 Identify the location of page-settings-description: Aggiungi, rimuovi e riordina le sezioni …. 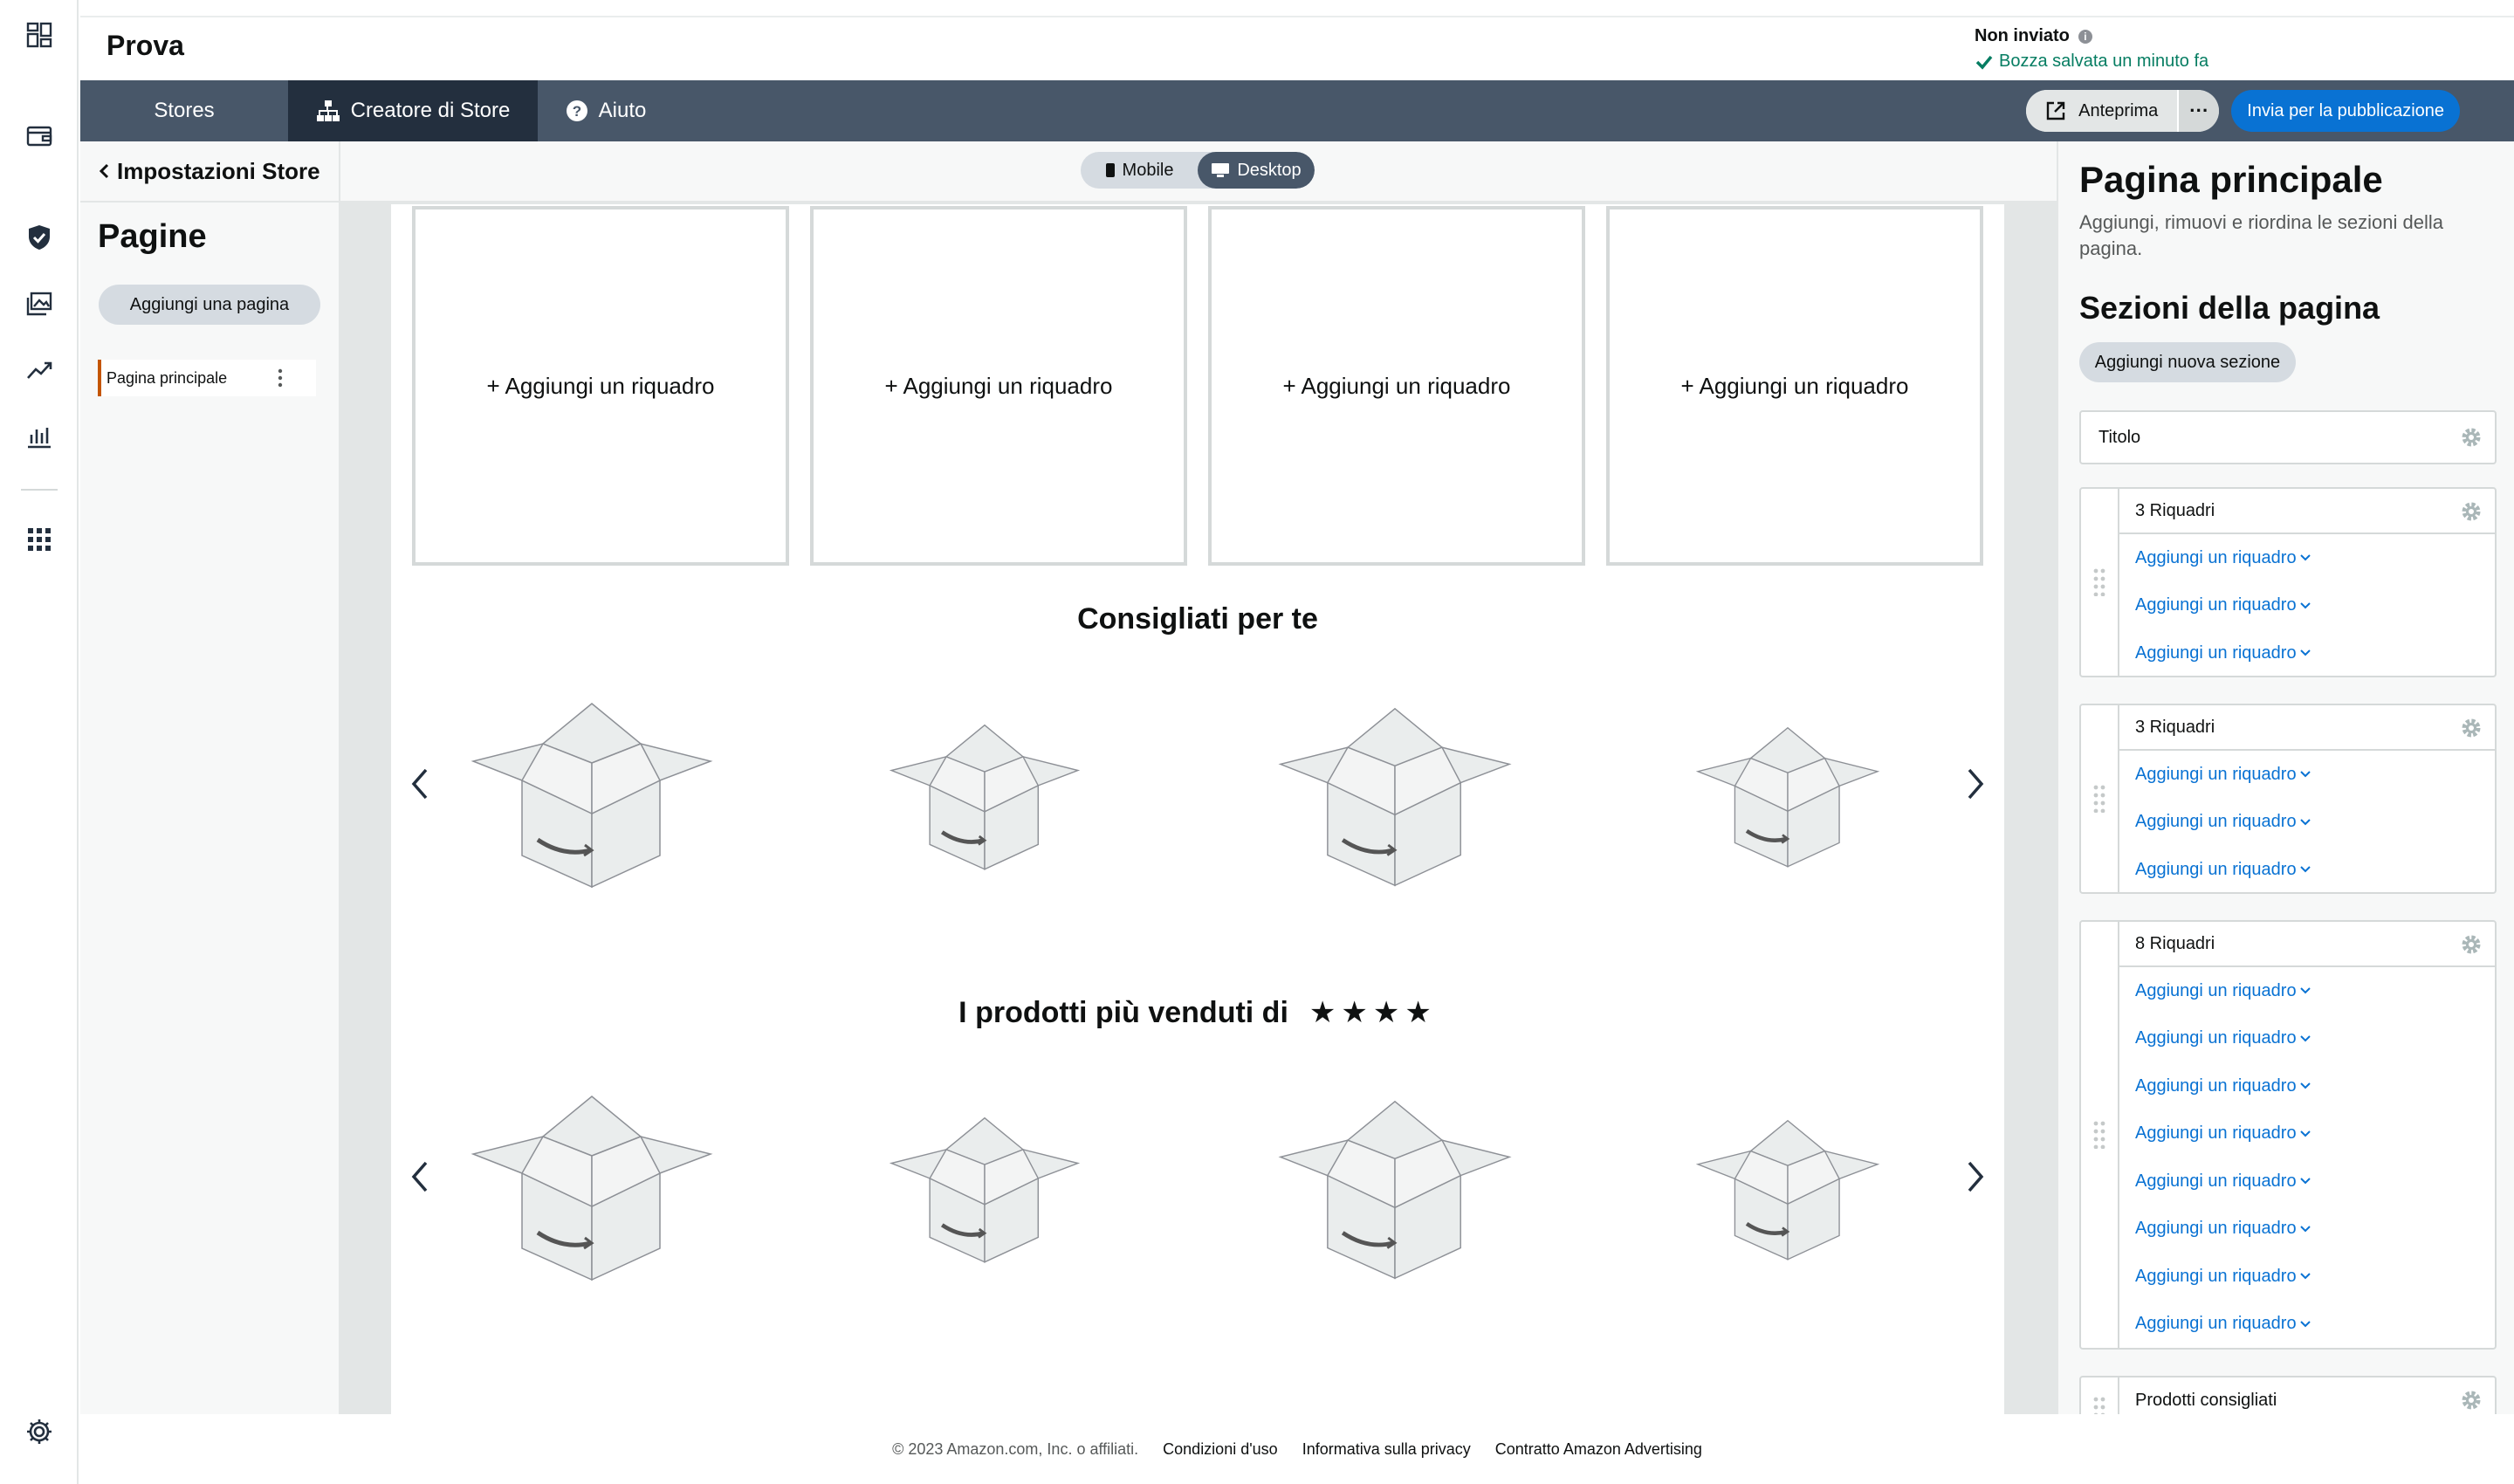
(2261, 235).